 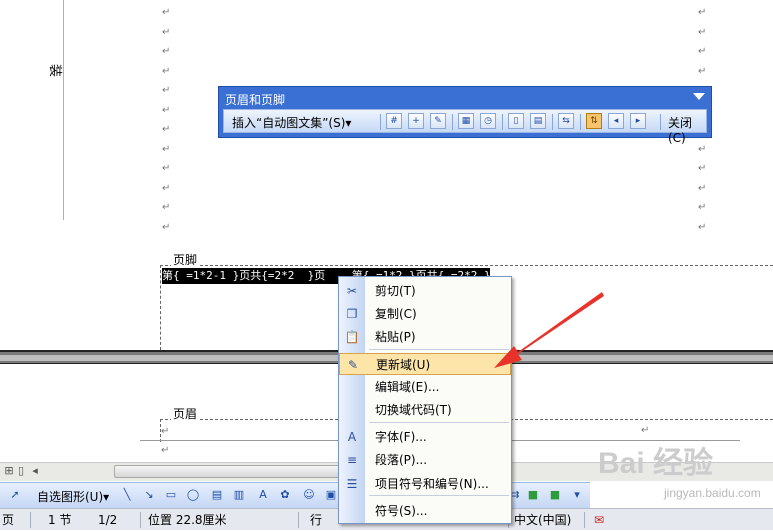 I want to click on scrollbar-thumb, so click(x=234, y=471).